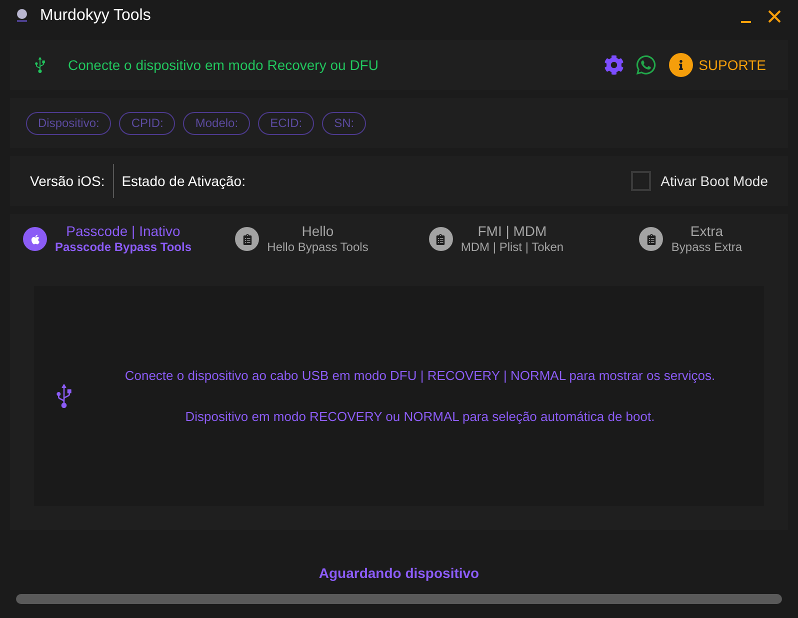  I want to click on connection-status: Conecte o dispositivo em modo Recovery ou DFU, so click(223, 65).